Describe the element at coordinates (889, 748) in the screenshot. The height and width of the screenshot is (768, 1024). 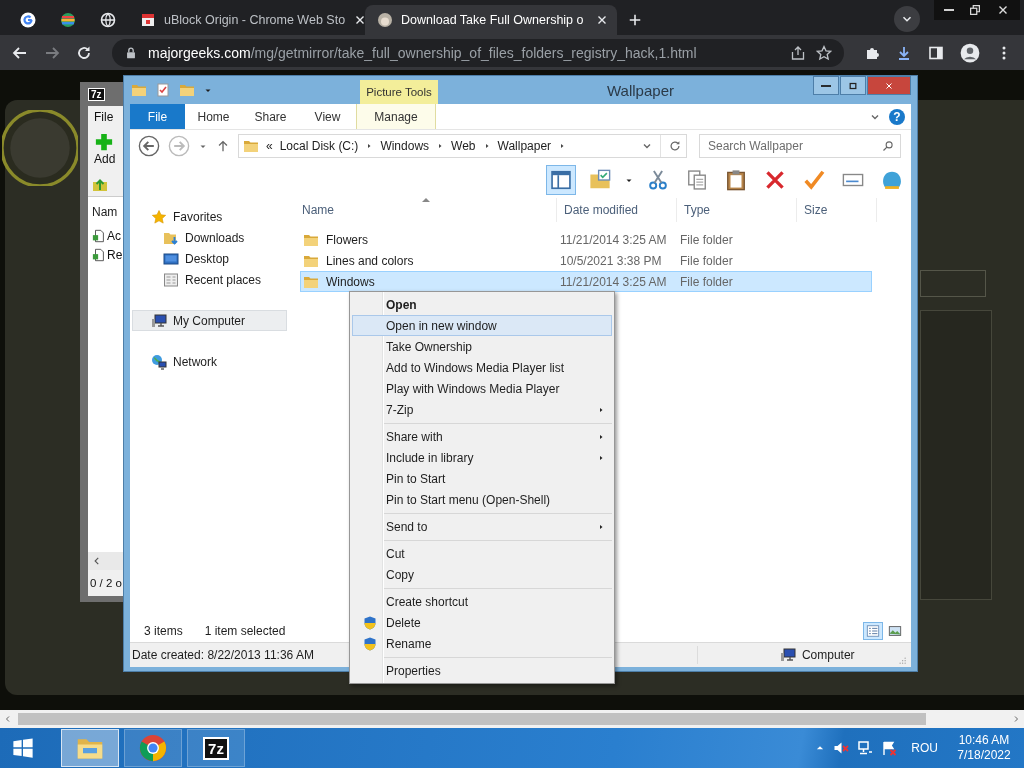
I see `flag-icon` at that location.